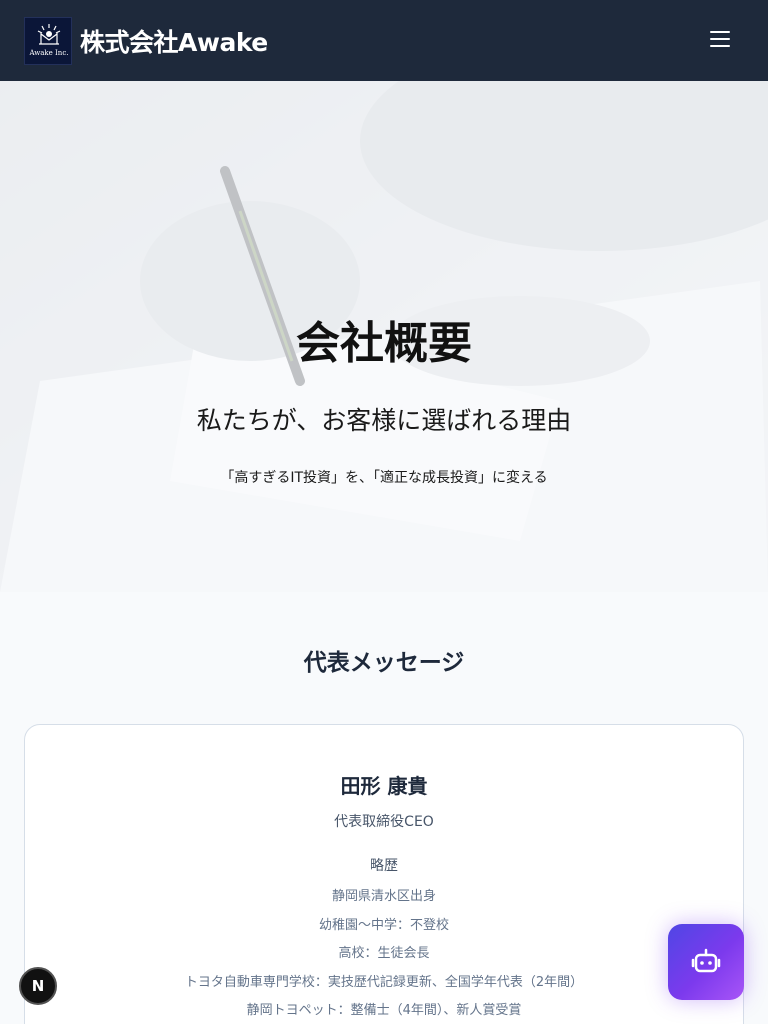 The image size is (768, 1024). What do you see at coordinates (384, 478) in the screenshot?
I see `hero-tagline: 「高すぎるIT投資」を、「適正な成長投資」に変える` at bounding box center [384, 478].